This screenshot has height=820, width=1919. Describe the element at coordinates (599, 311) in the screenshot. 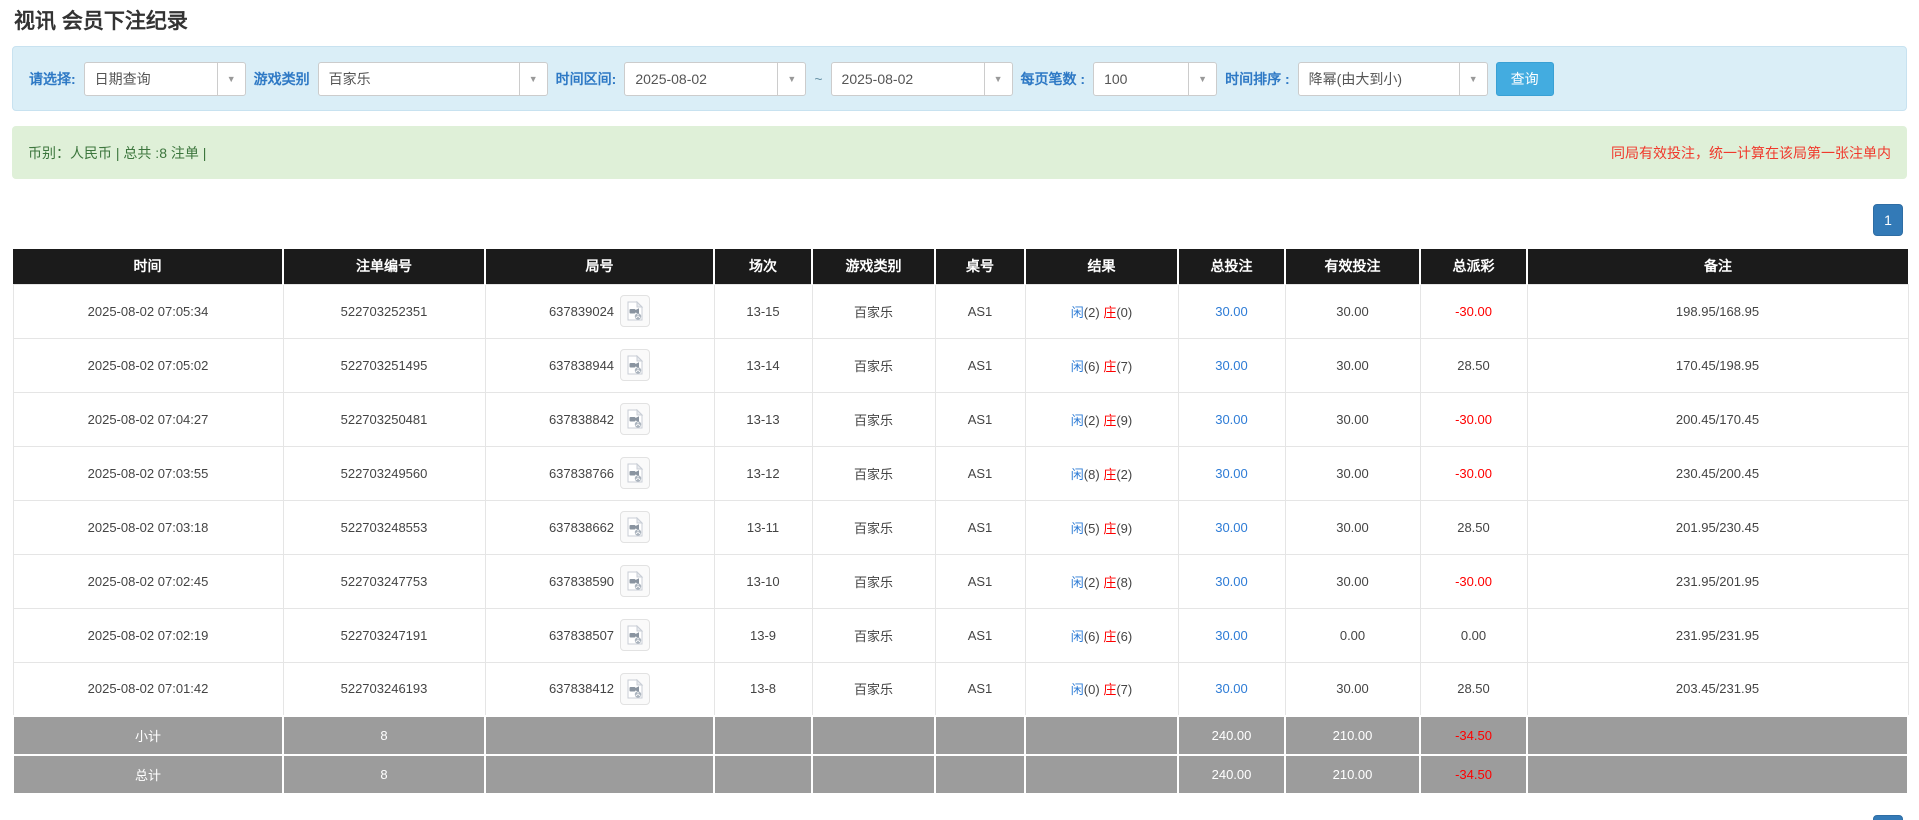

I see `cell-round-id: 637839024` at that location.